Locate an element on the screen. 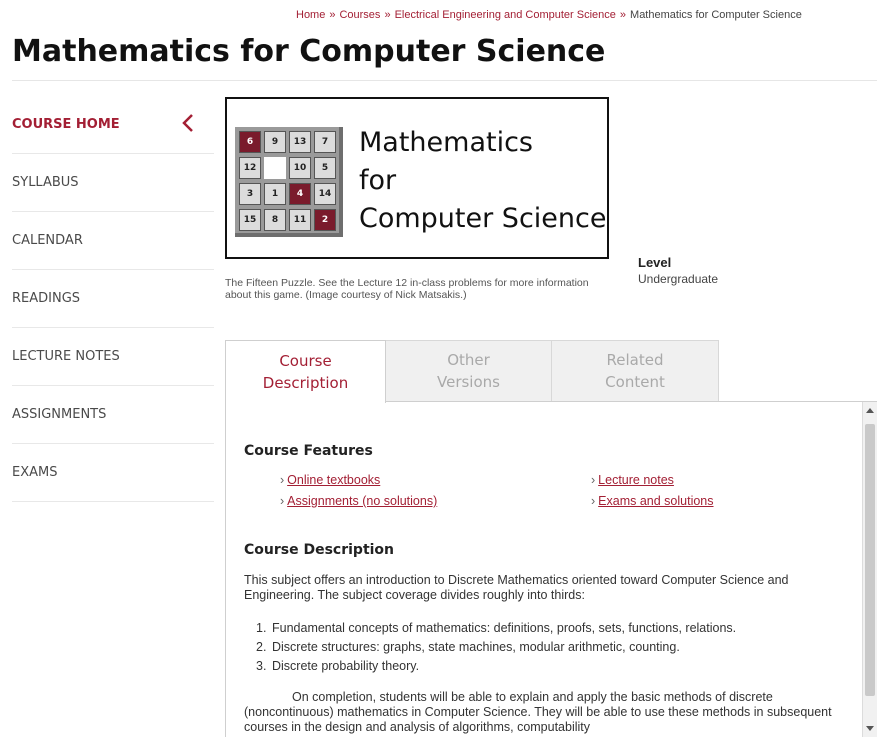 The width and height of the screenshot is (877, 737). puzzle-tile: 4 is located at coordinates (300, 194).